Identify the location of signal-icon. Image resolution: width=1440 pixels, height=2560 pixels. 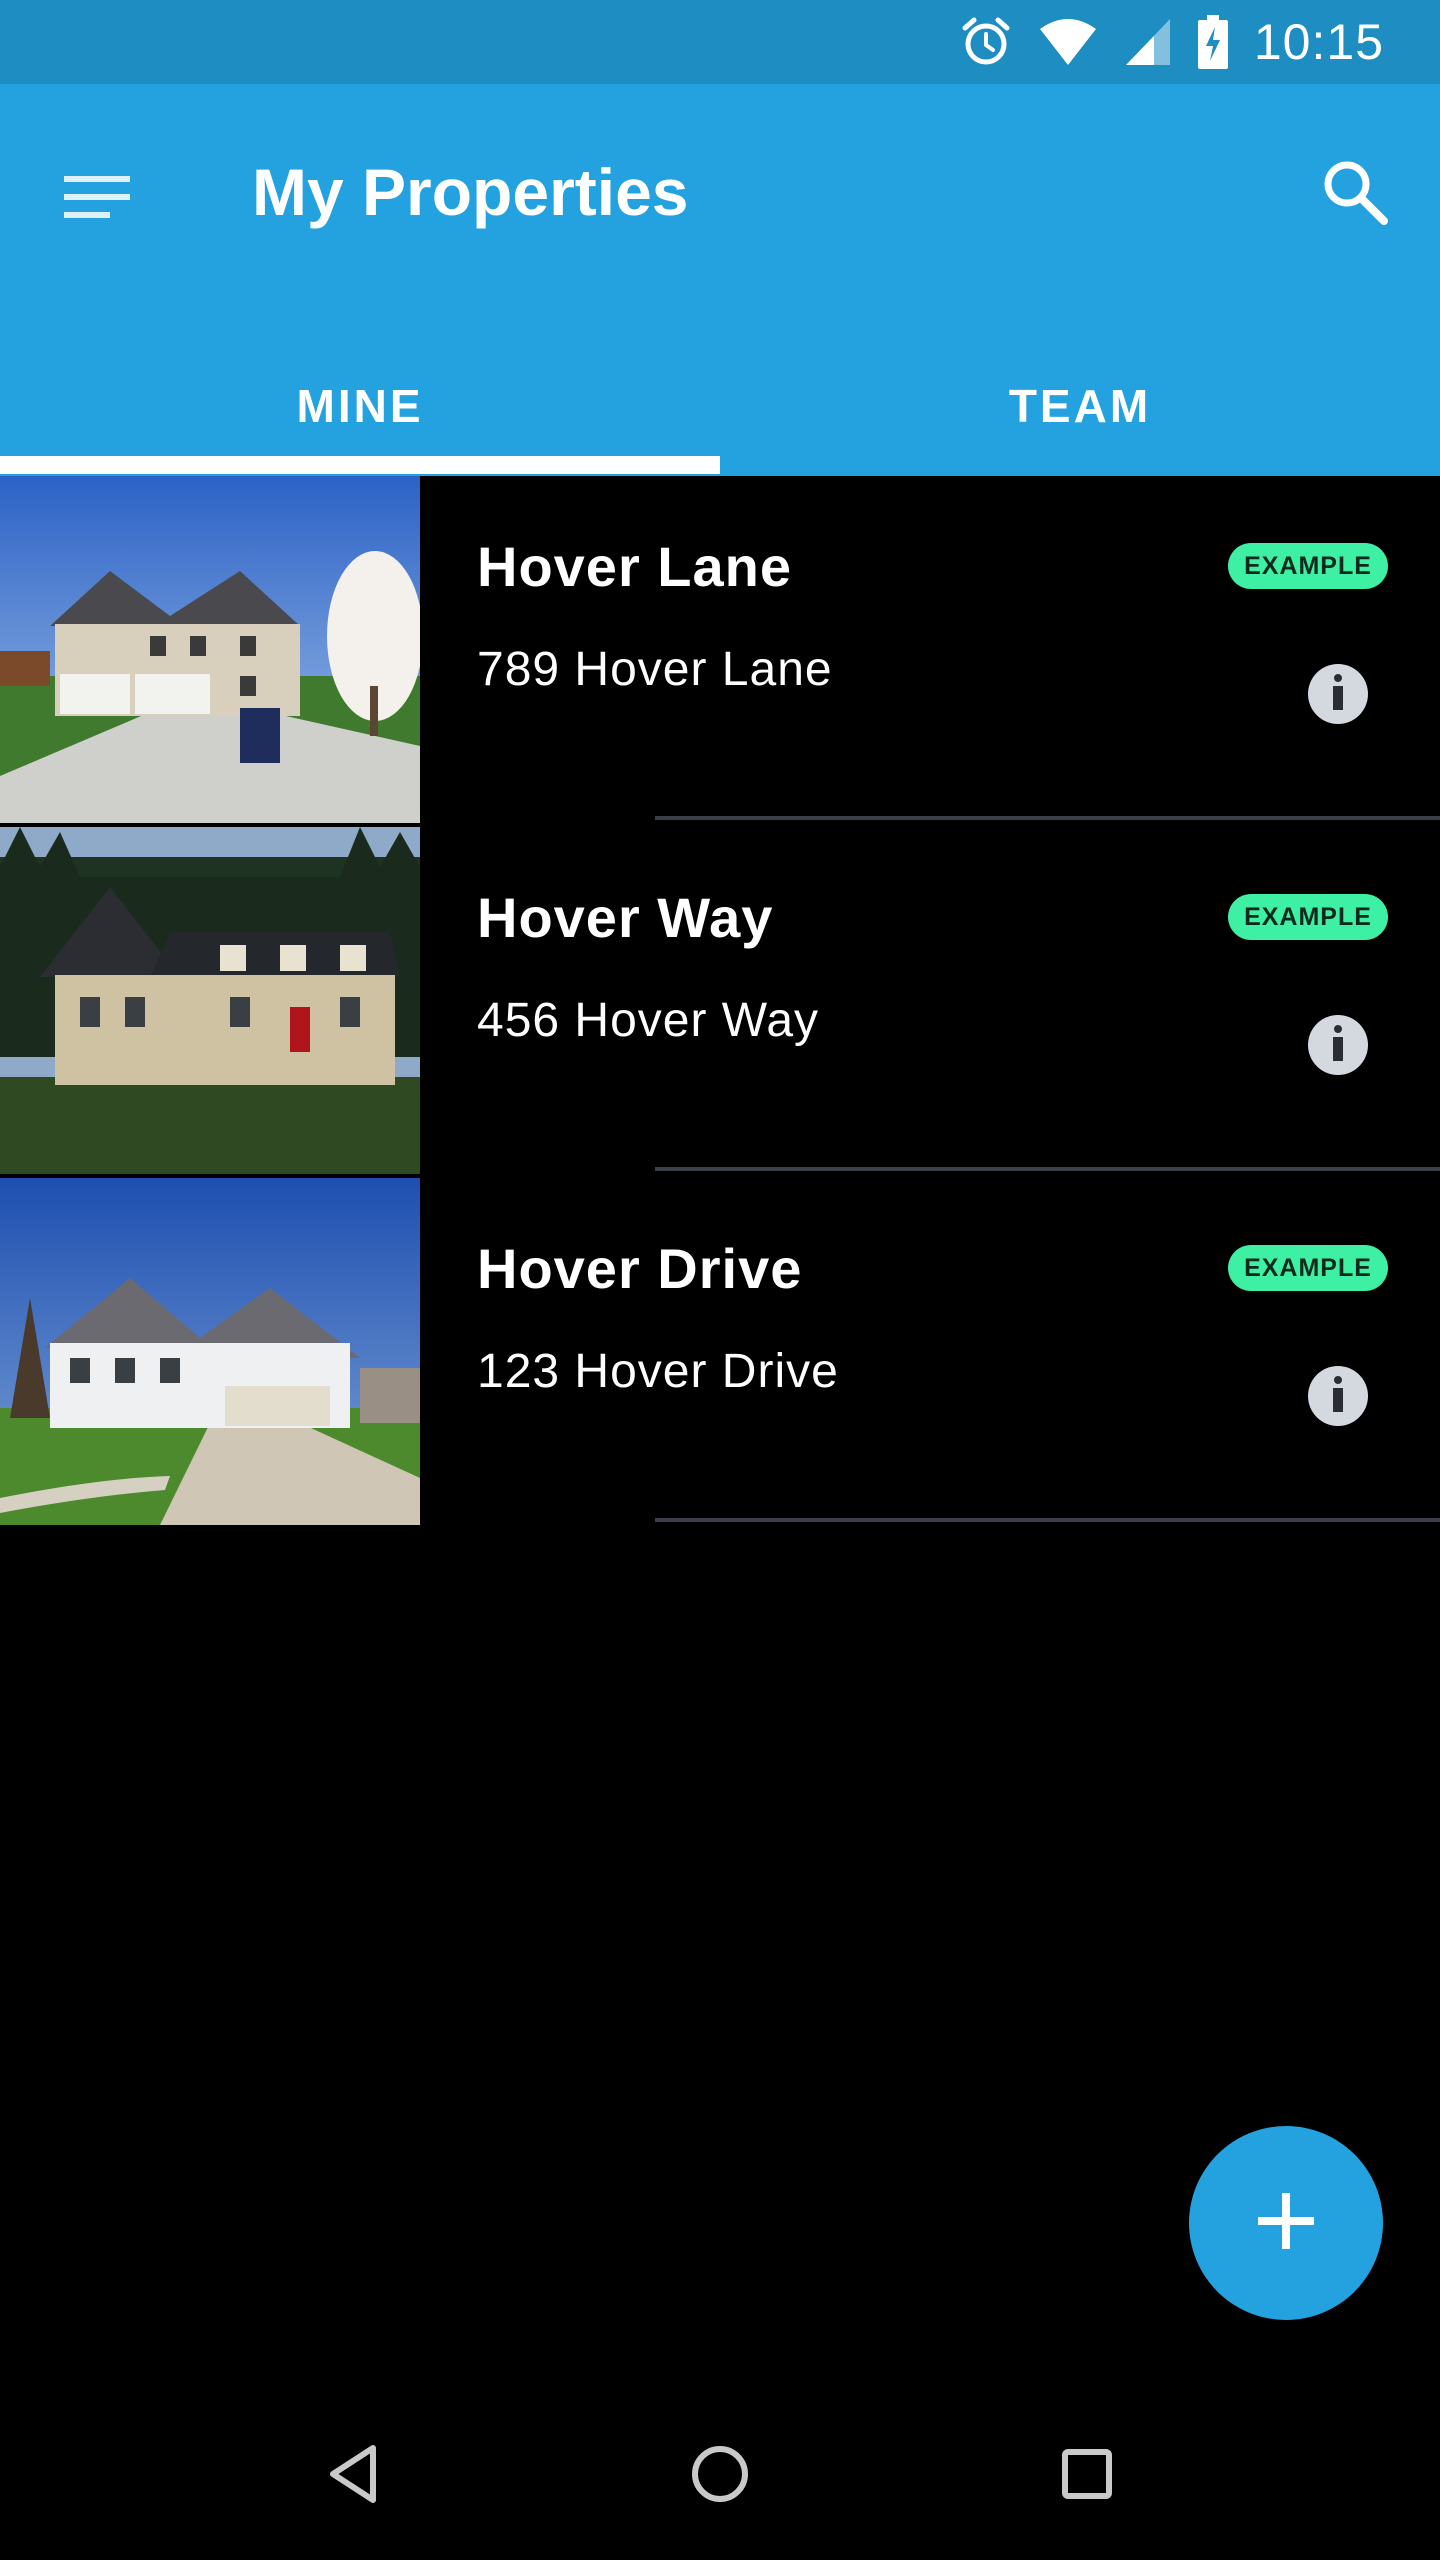
(1148, 42).